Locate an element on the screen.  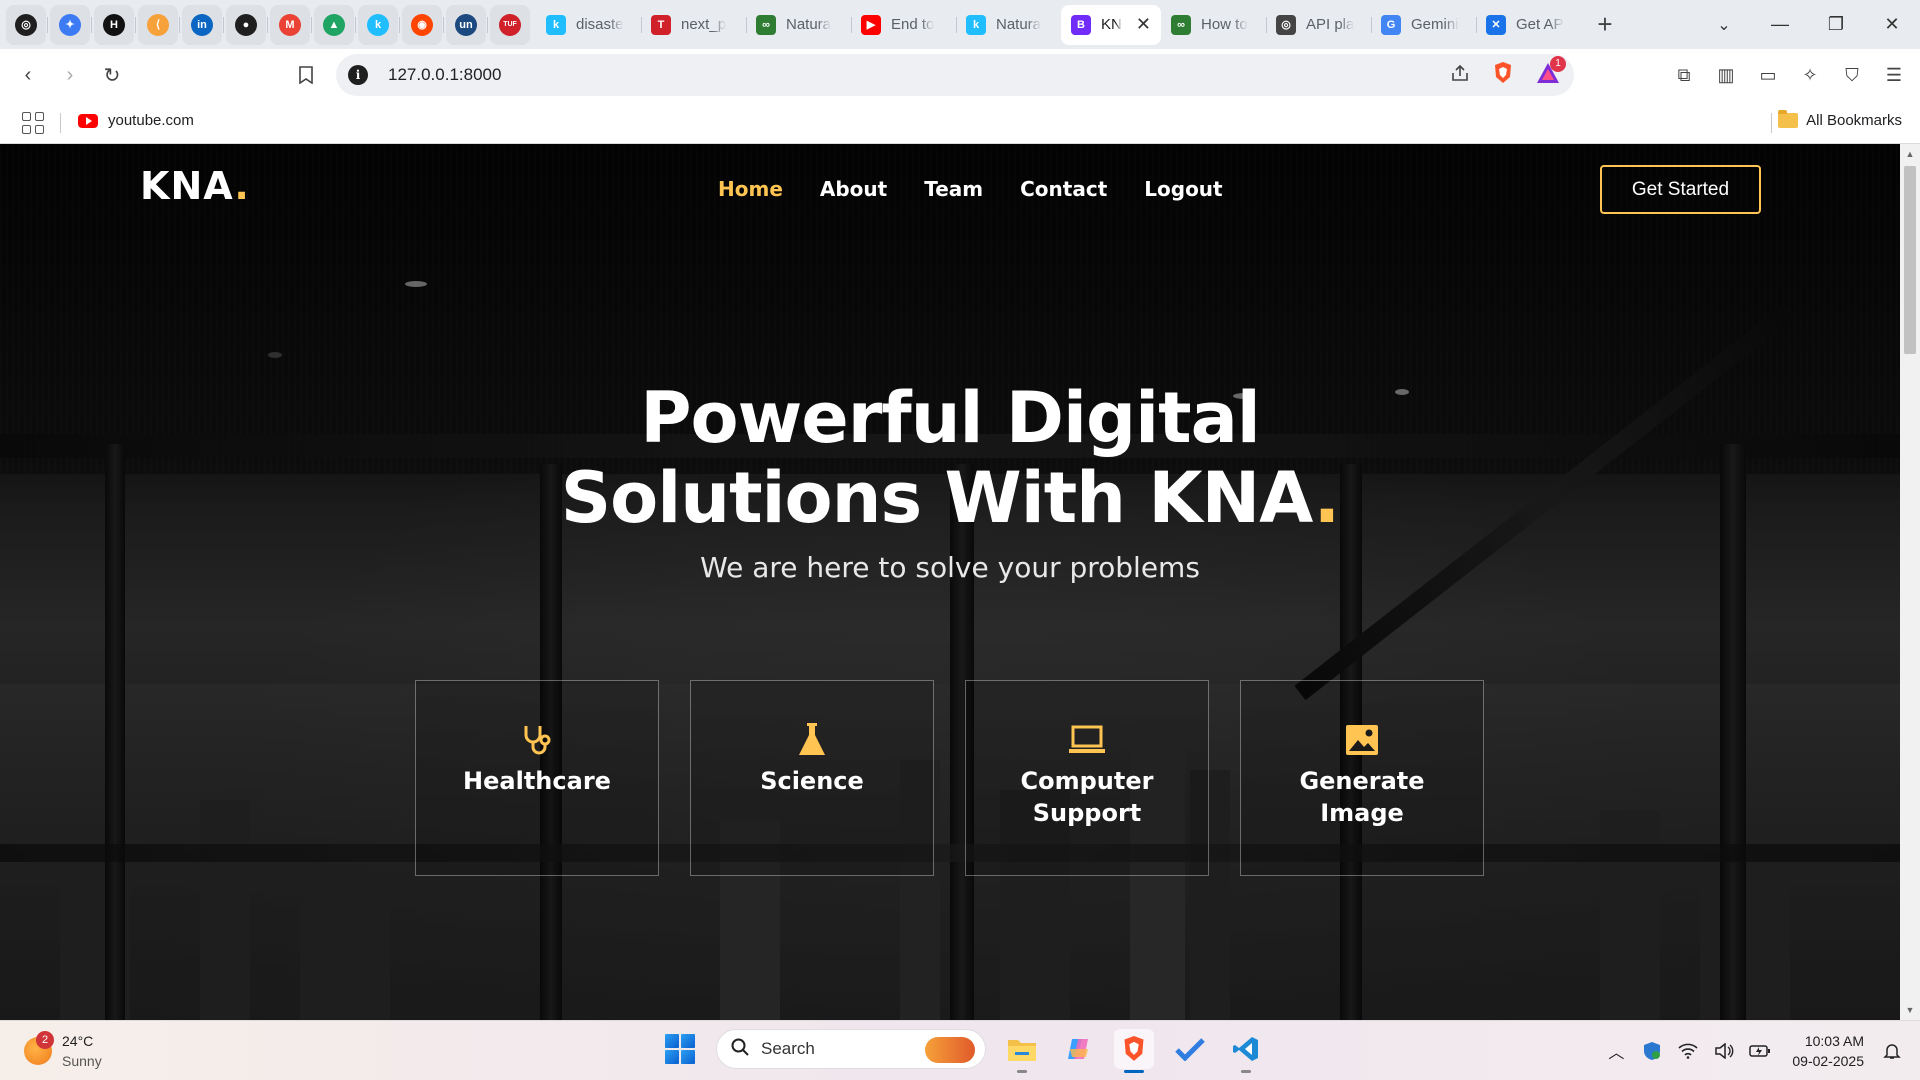
url-text: 127.0.0.1:8000 is located at coordinates (444, 75).